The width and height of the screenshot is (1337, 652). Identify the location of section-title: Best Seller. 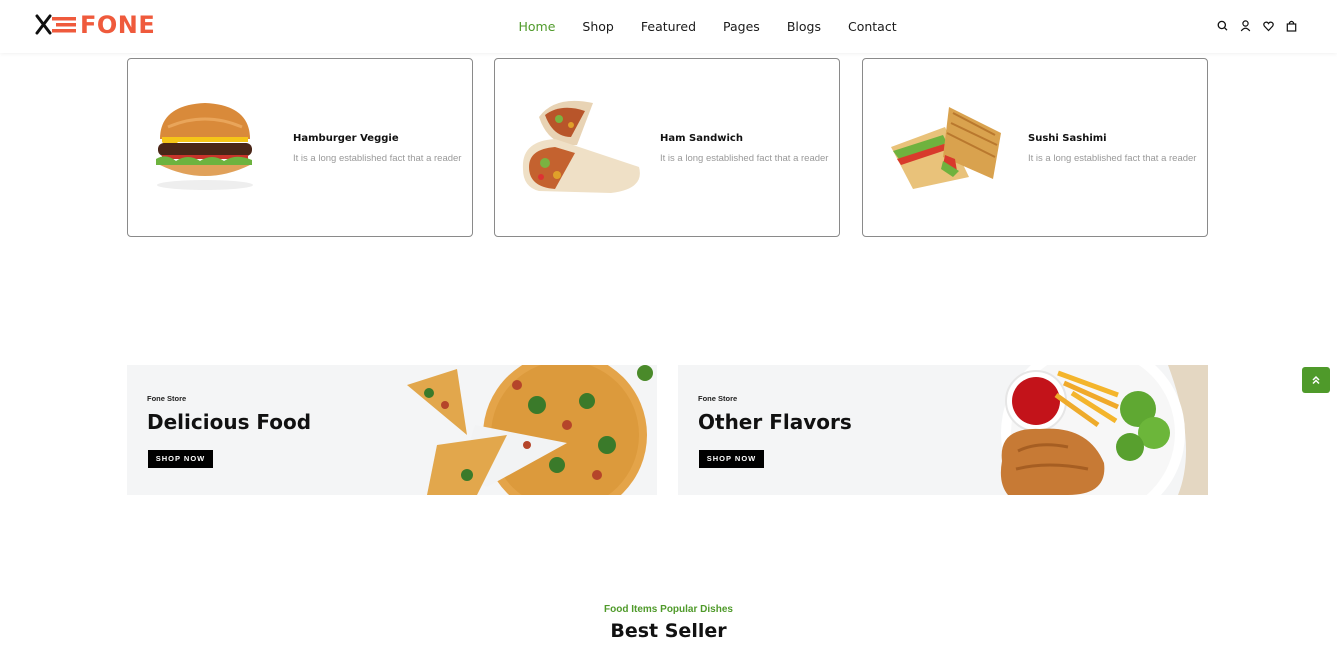
(668, 631).